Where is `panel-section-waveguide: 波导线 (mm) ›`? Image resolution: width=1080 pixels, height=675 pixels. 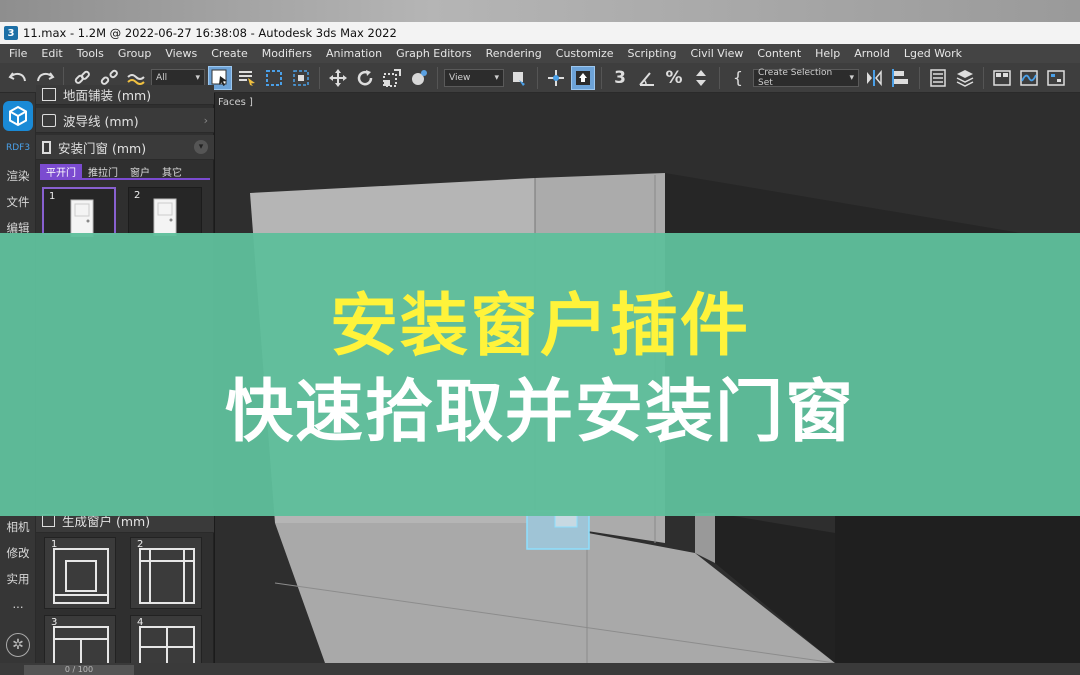
panel-section-waveguide: 波导线 (mm) › is located at coordinates (125, 120).